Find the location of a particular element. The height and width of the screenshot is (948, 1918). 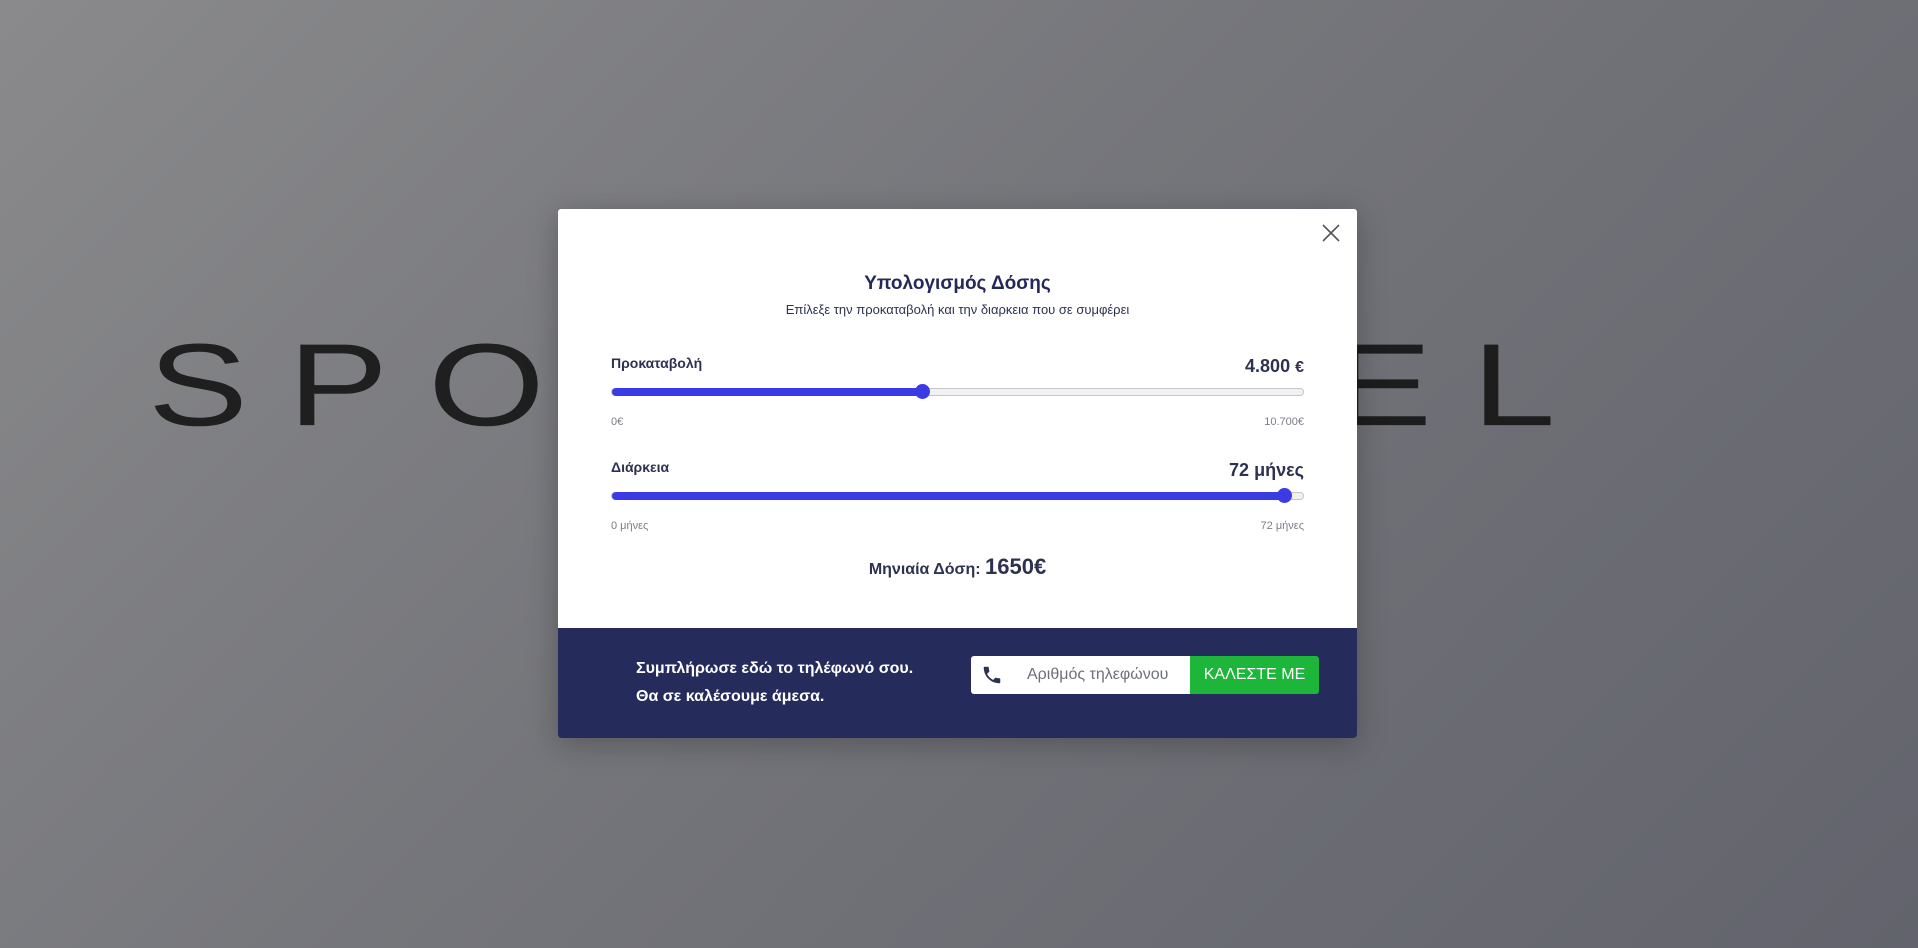

callback-text-line1: Συμπλήρωσε εδώ το τηλέφωνό σου. is located at coordinates (775, 668).